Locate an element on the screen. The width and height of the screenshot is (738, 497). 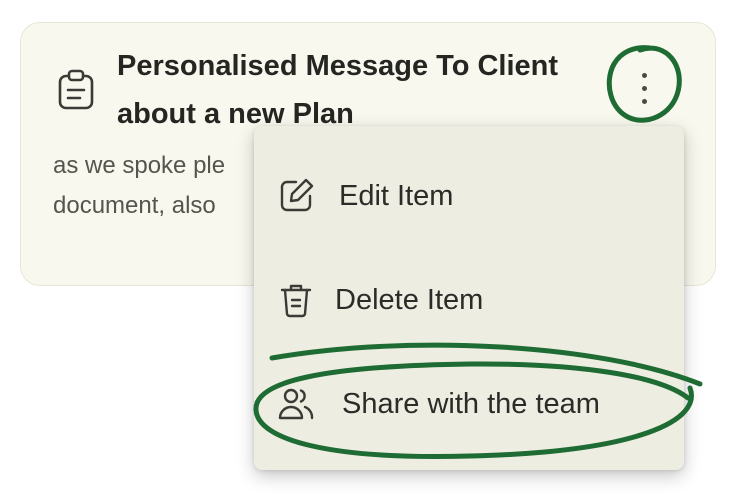
menu-item-label: Share with the team is located at coordinates (471, 404).